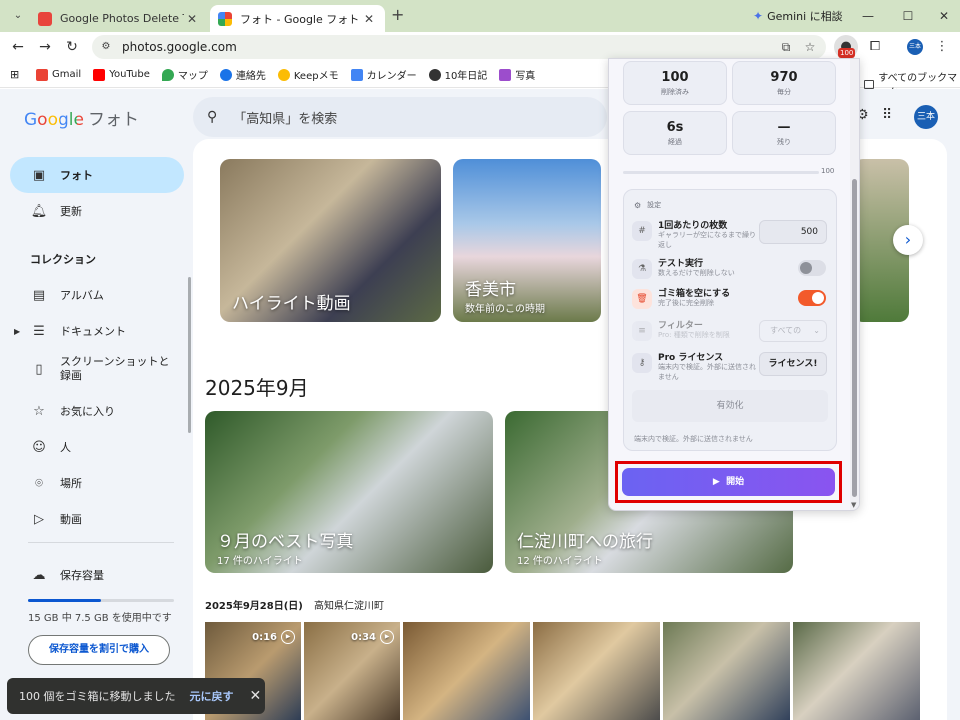 The width and height of the screenshot is (960, 720). What do you see at coordinates (242, 74) in the screenshot?
I see `bookmark-contacts: 連絡先` at bounding box center [242, 74].